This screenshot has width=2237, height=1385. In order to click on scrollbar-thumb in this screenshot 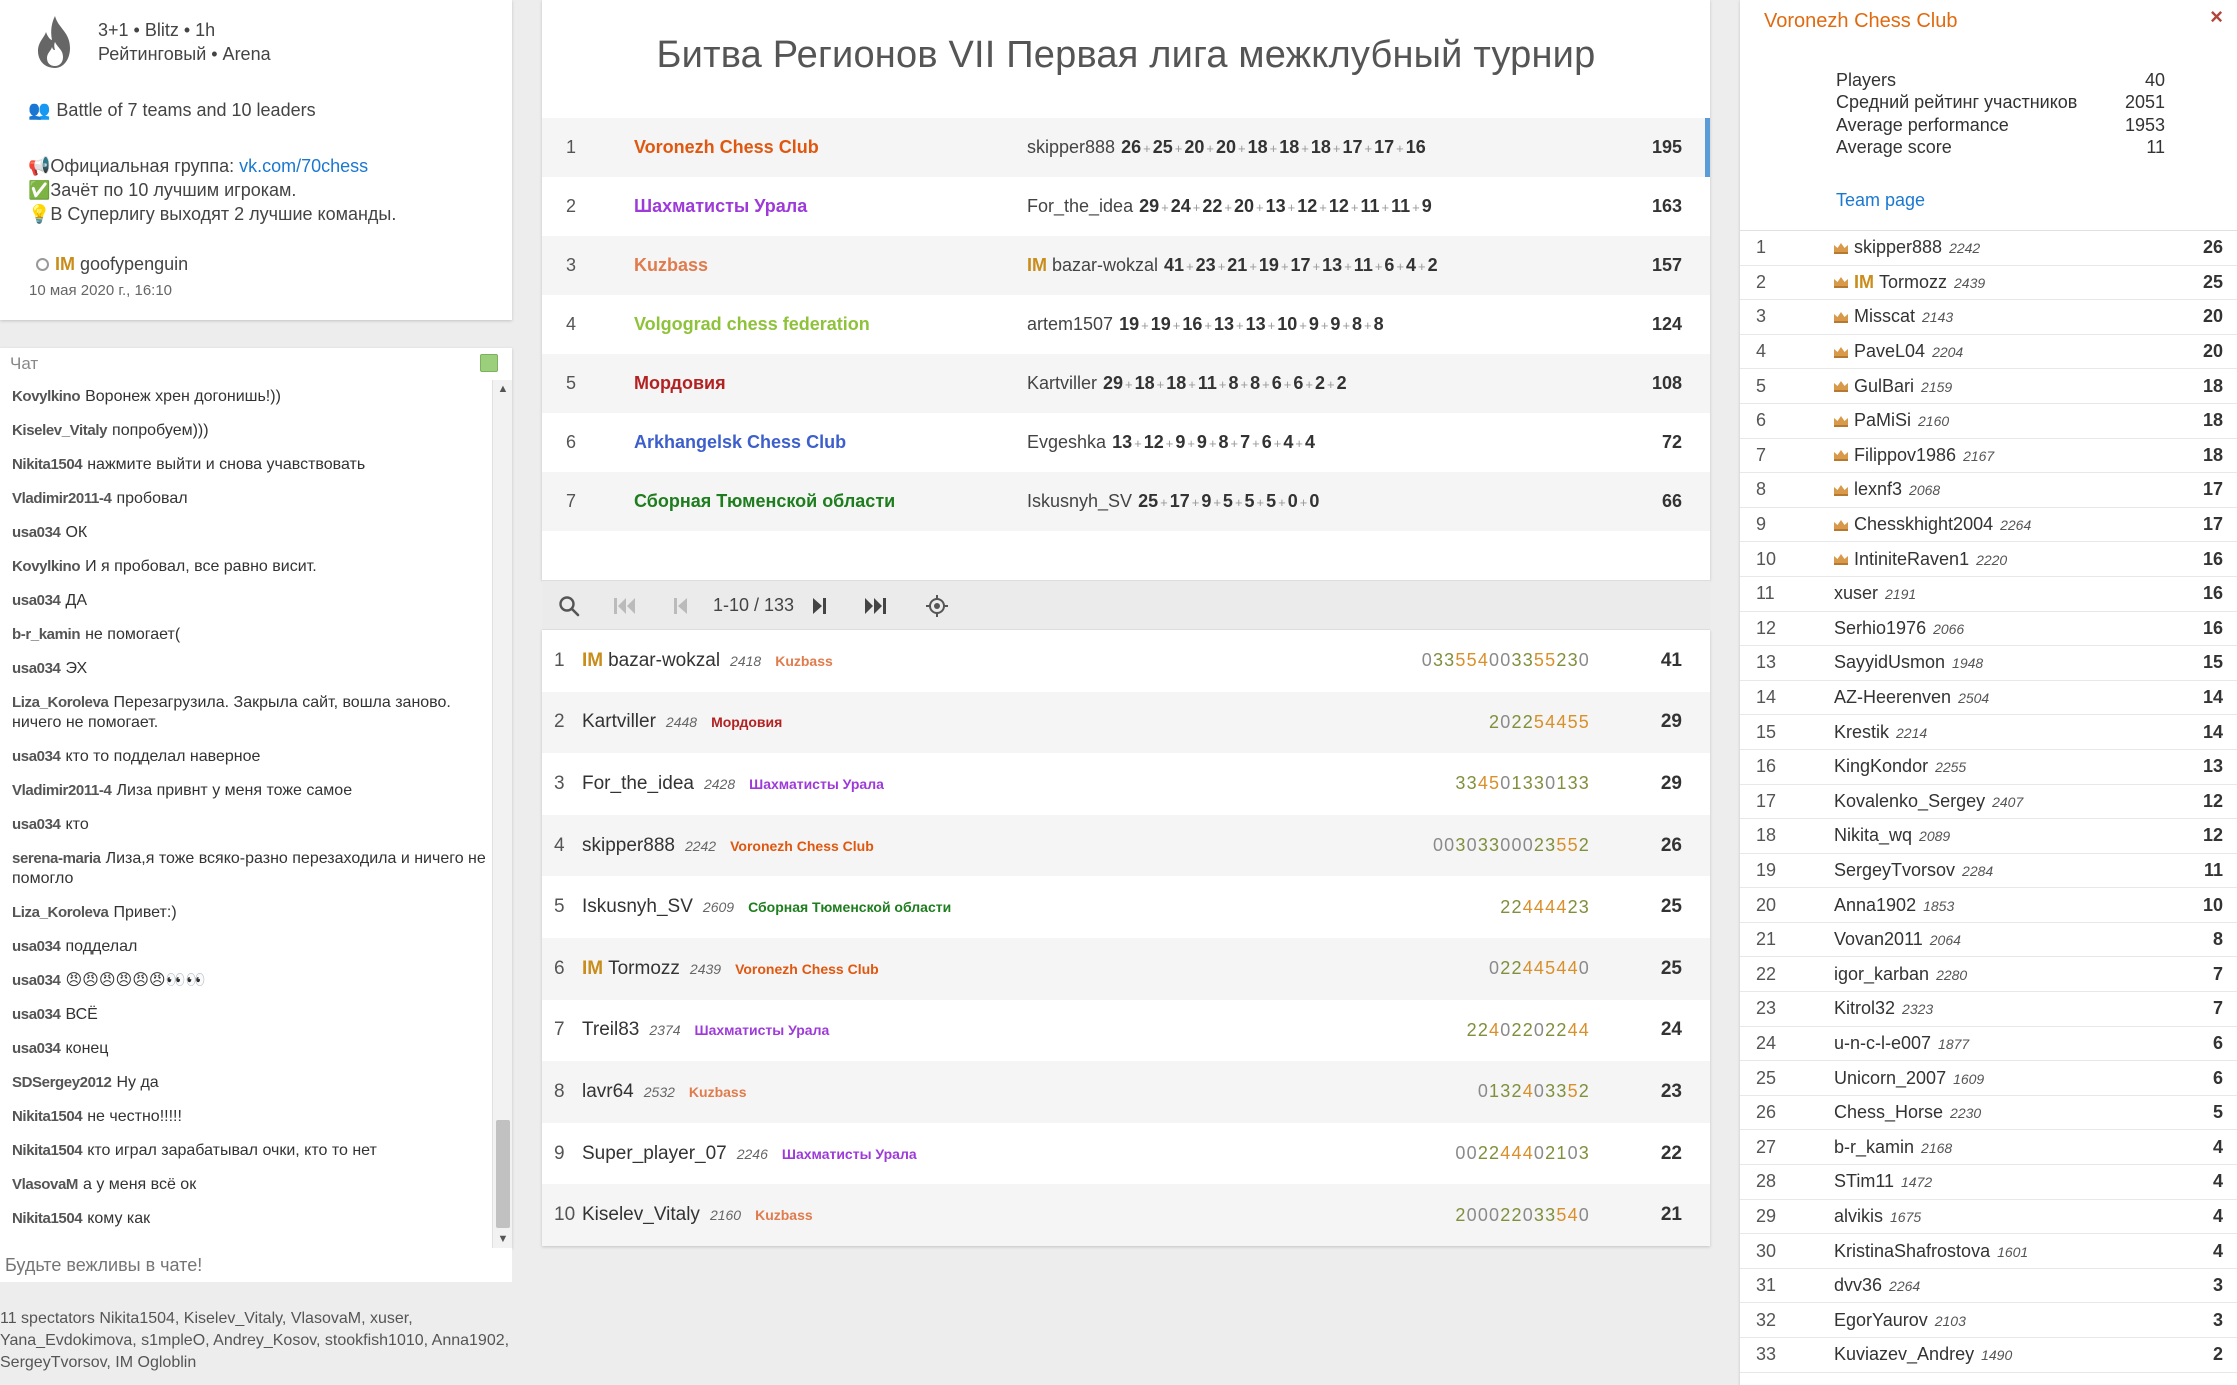, I will do `click(503, 1174)`.